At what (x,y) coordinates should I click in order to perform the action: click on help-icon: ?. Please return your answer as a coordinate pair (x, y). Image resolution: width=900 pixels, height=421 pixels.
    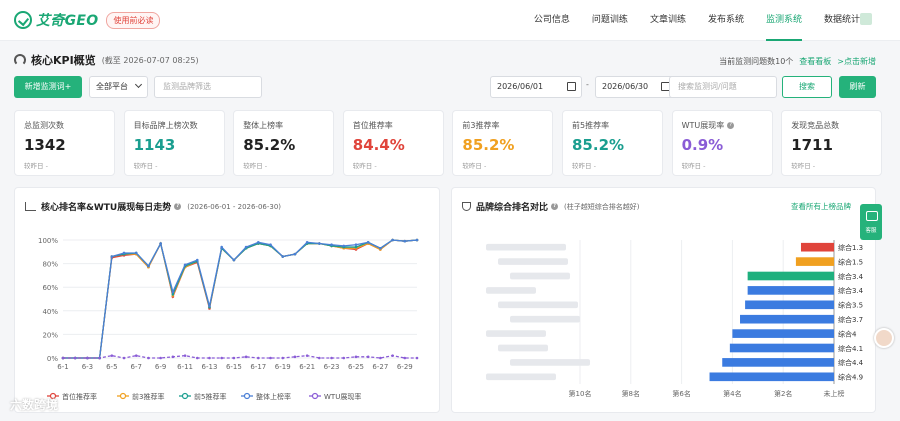
    Looking at the image, I should click on (731, 125).